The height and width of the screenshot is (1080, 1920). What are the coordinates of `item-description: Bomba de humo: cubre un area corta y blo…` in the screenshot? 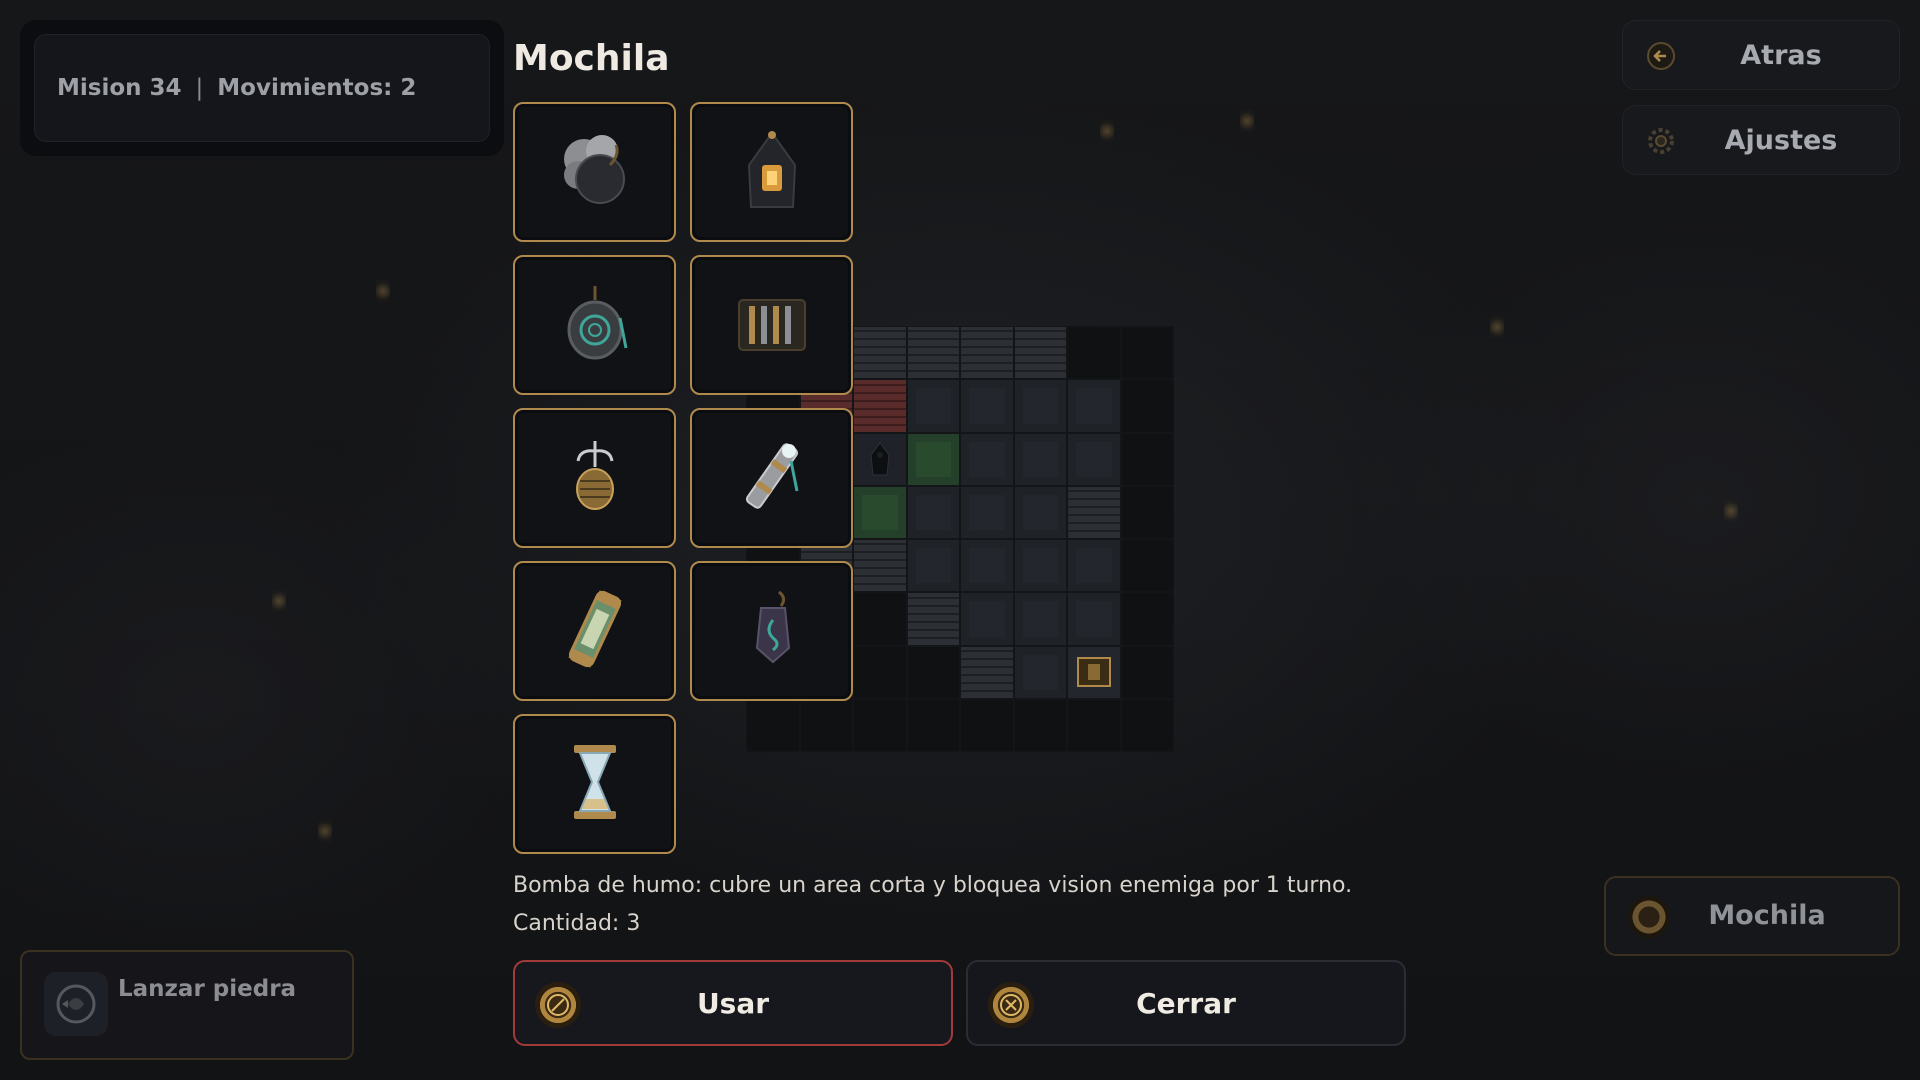 It's located at (933, 885).